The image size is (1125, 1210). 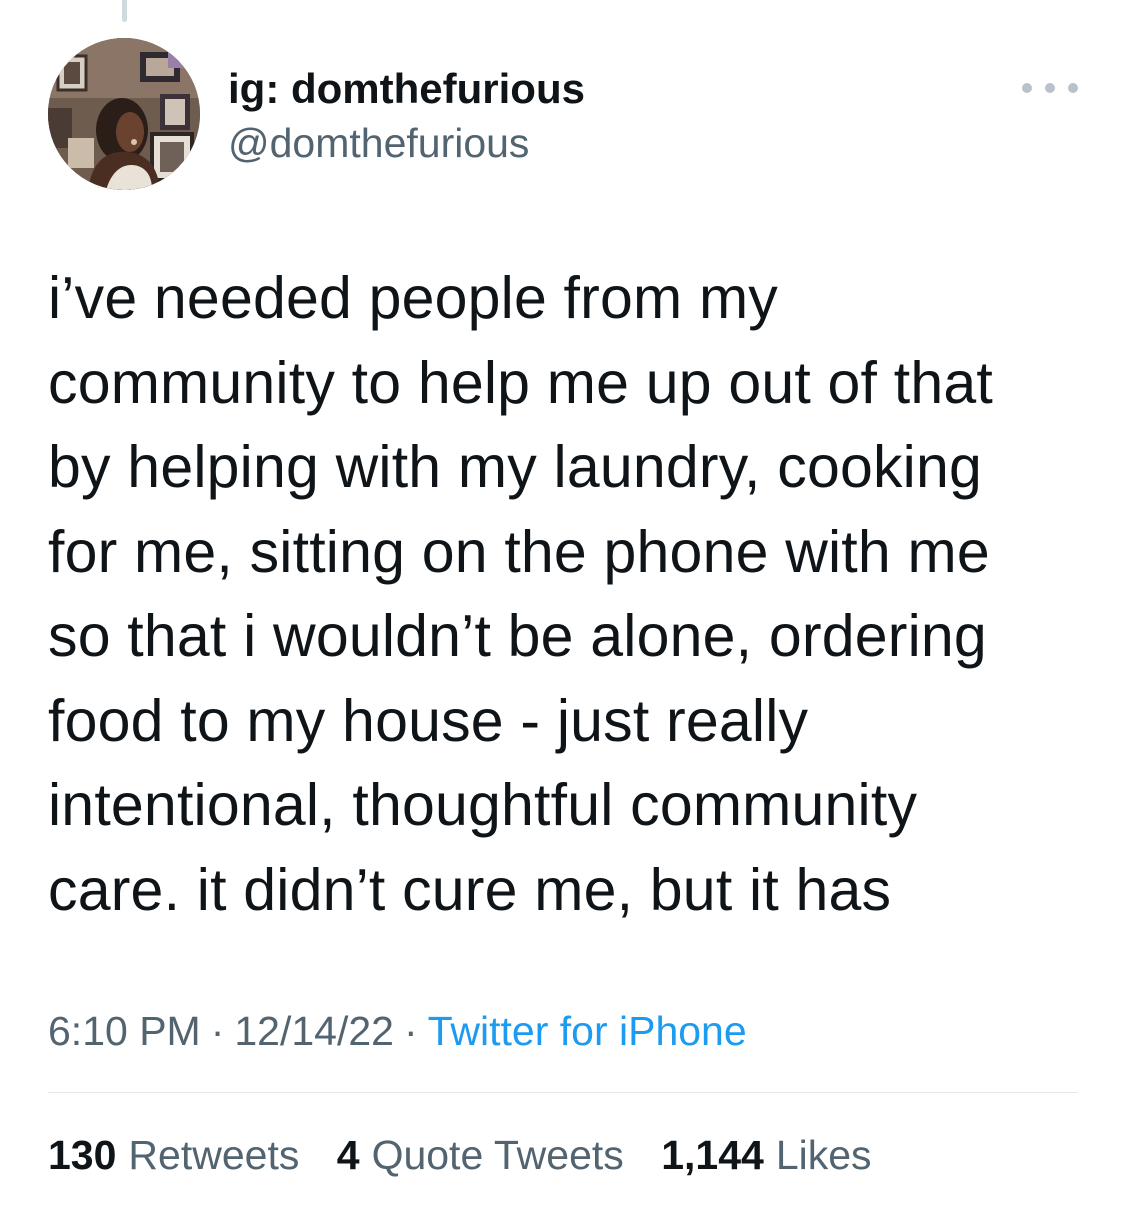 I want to click on tweet-text-line: for me, sitting on the phone with me, so click(x=519, y=551).